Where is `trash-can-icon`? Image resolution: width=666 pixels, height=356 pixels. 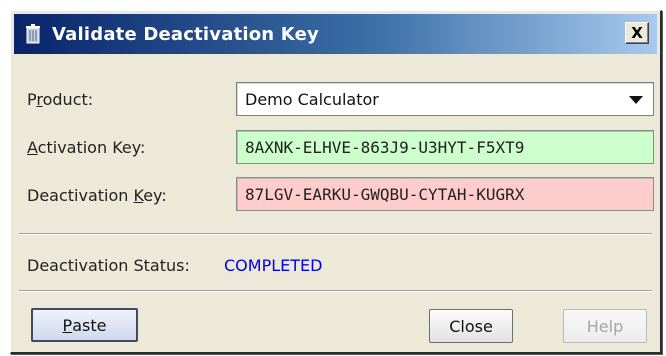
trash-can-icon is located at coordinates (33, 34).